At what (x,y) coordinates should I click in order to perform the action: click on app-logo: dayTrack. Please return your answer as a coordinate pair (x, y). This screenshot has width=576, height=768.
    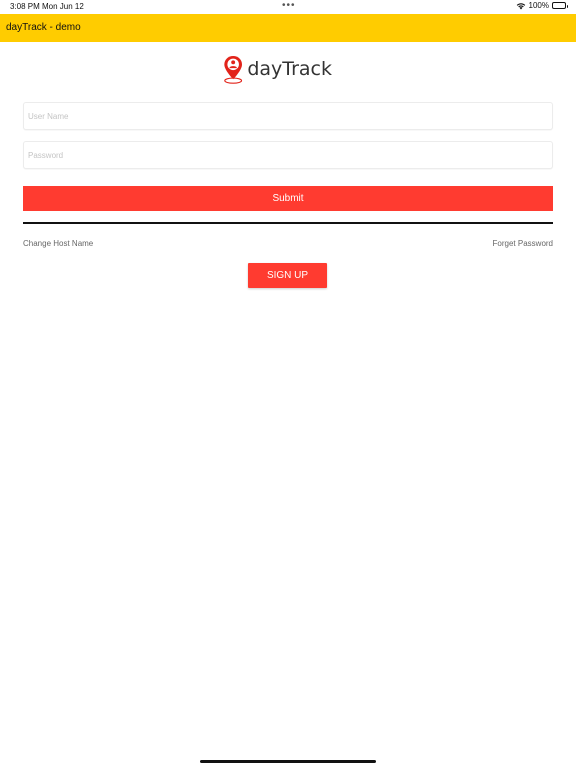
    Looking at the image, I should click on (277, 69).